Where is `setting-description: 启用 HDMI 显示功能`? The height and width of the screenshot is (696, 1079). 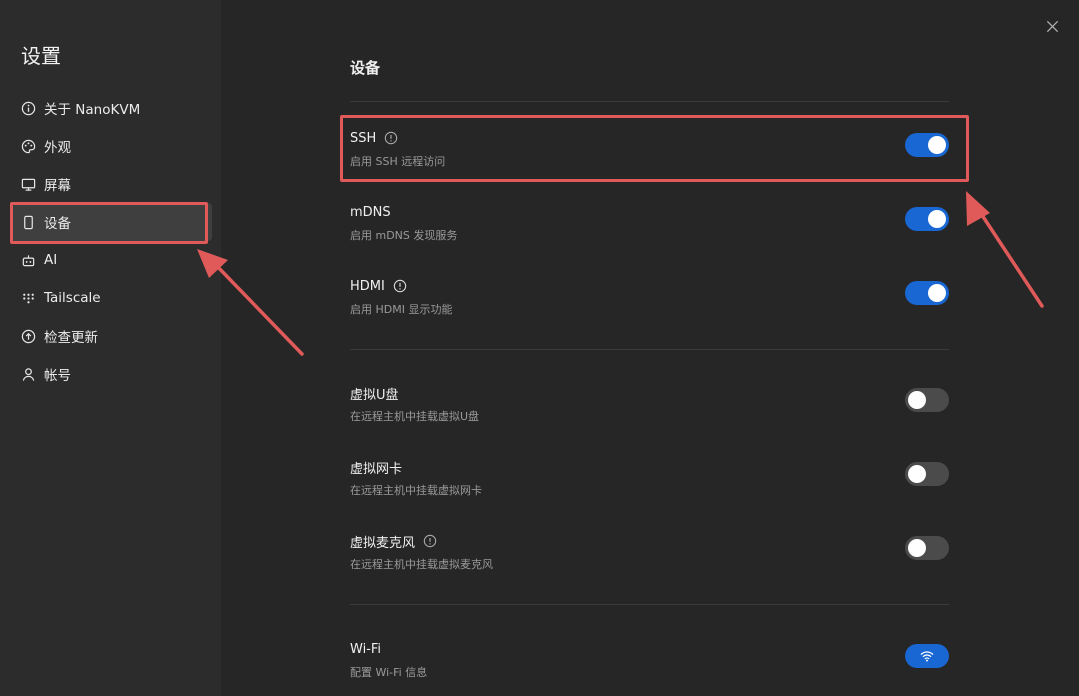
setting-description: 启用 HDMI 显示功能 is located at coordinates (401, 309).